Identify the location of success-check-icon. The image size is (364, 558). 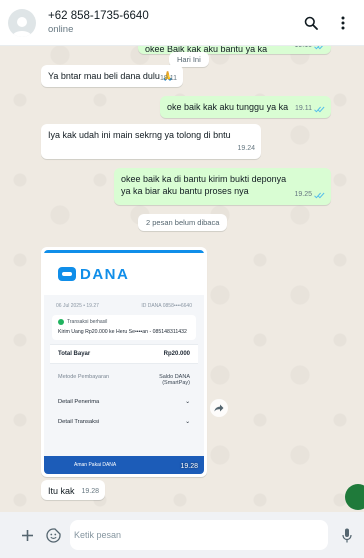
(61, 322).